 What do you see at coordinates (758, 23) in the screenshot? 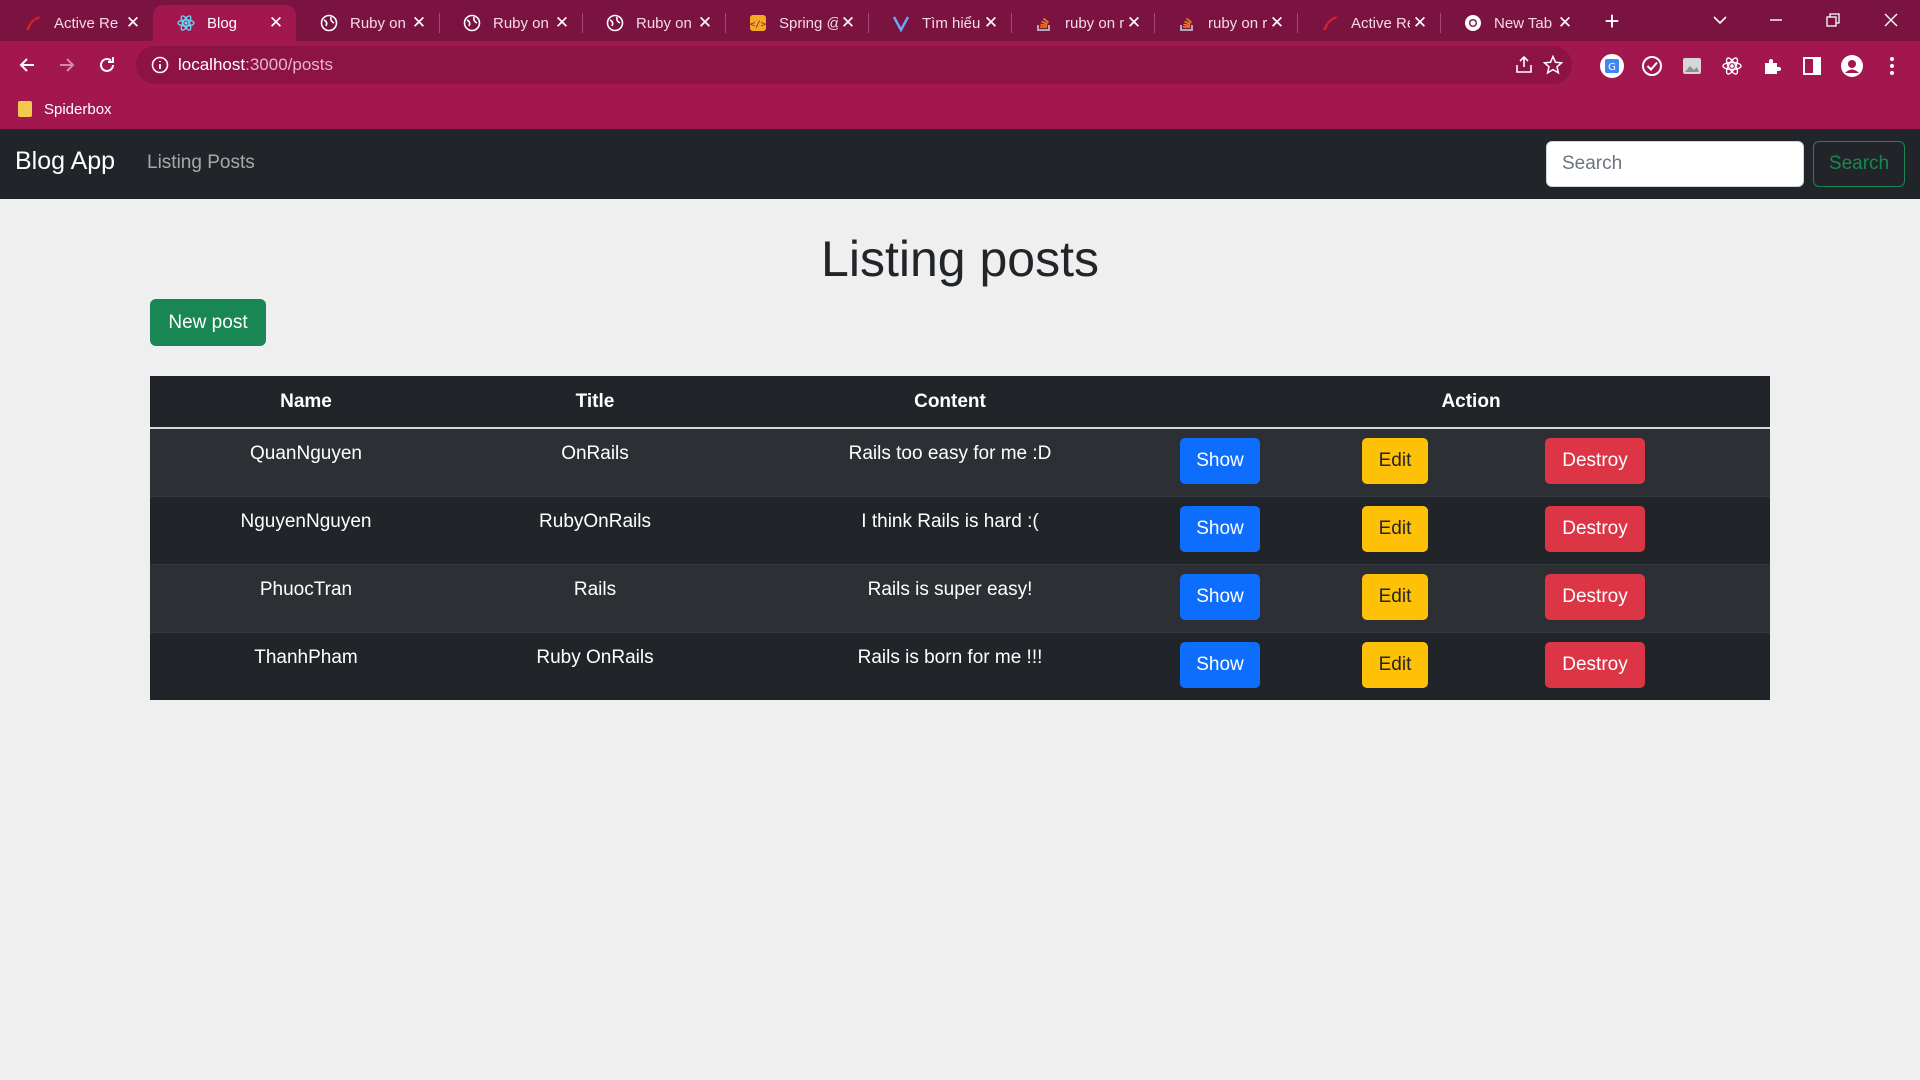
I see `code-icon: </>` at bounding box center [758, 23].